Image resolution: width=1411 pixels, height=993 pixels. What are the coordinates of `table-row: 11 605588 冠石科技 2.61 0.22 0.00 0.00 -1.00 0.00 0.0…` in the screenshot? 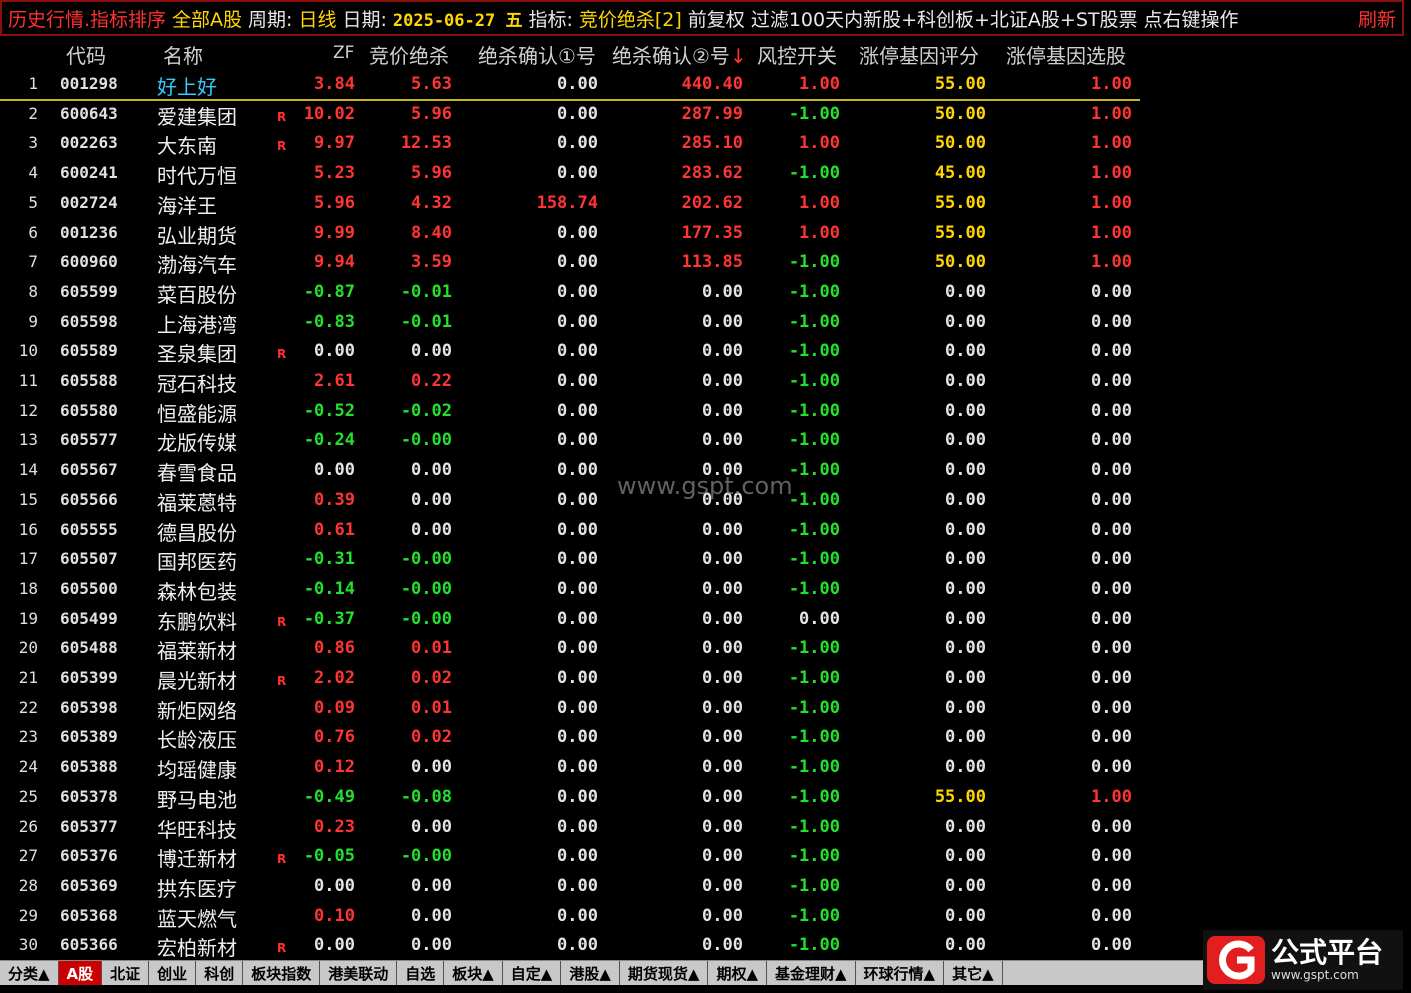 It's located at (570, 381).